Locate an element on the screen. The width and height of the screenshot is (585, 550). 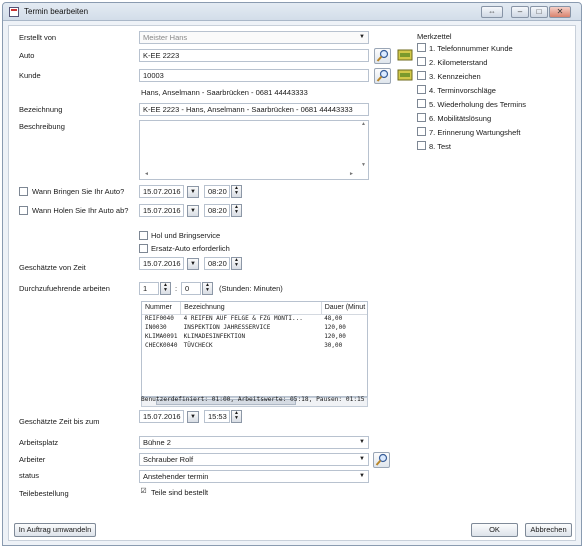
search-worker-button is located at coordinates (381, 460).